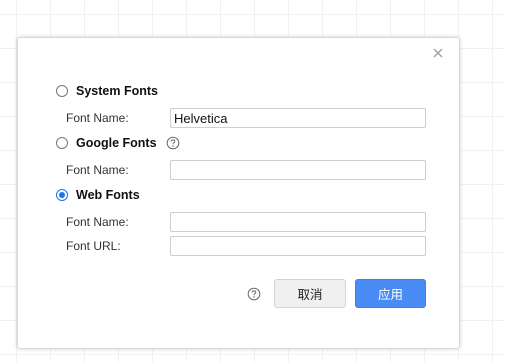 This screenshot has height=362, width=505. I want to click on web-font-name-label: Font Name:, so click(97, 222).